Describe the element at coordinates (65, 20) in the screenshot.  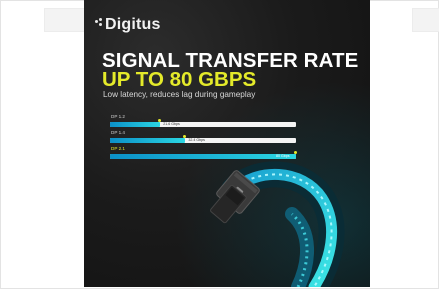
I see `previous-thumbnail` at that location.